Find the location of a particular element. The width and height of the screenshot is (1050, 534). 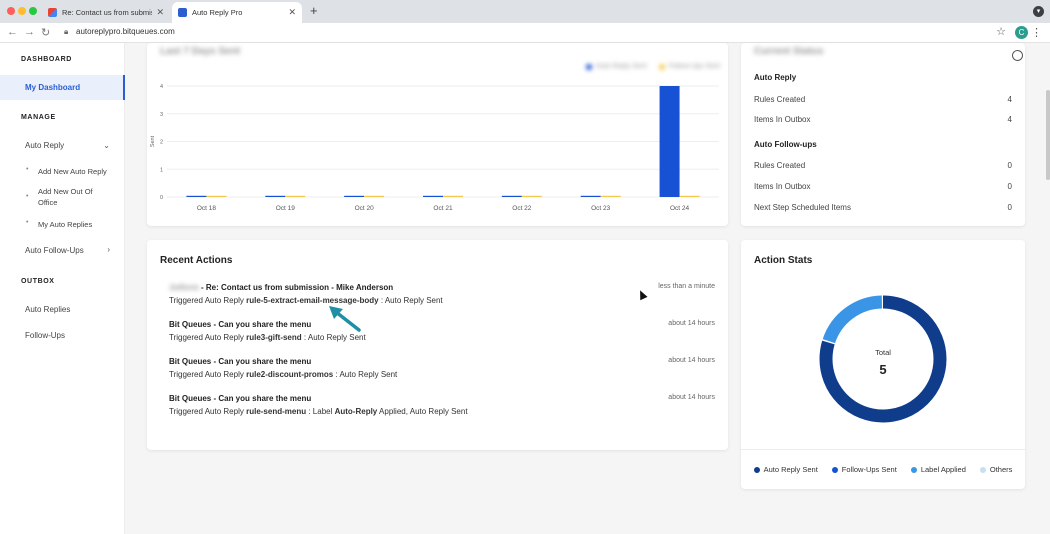

sidebar-subitem-add-new-out-of-office: Add New Out Of Office is located at coordinates (73, 197).